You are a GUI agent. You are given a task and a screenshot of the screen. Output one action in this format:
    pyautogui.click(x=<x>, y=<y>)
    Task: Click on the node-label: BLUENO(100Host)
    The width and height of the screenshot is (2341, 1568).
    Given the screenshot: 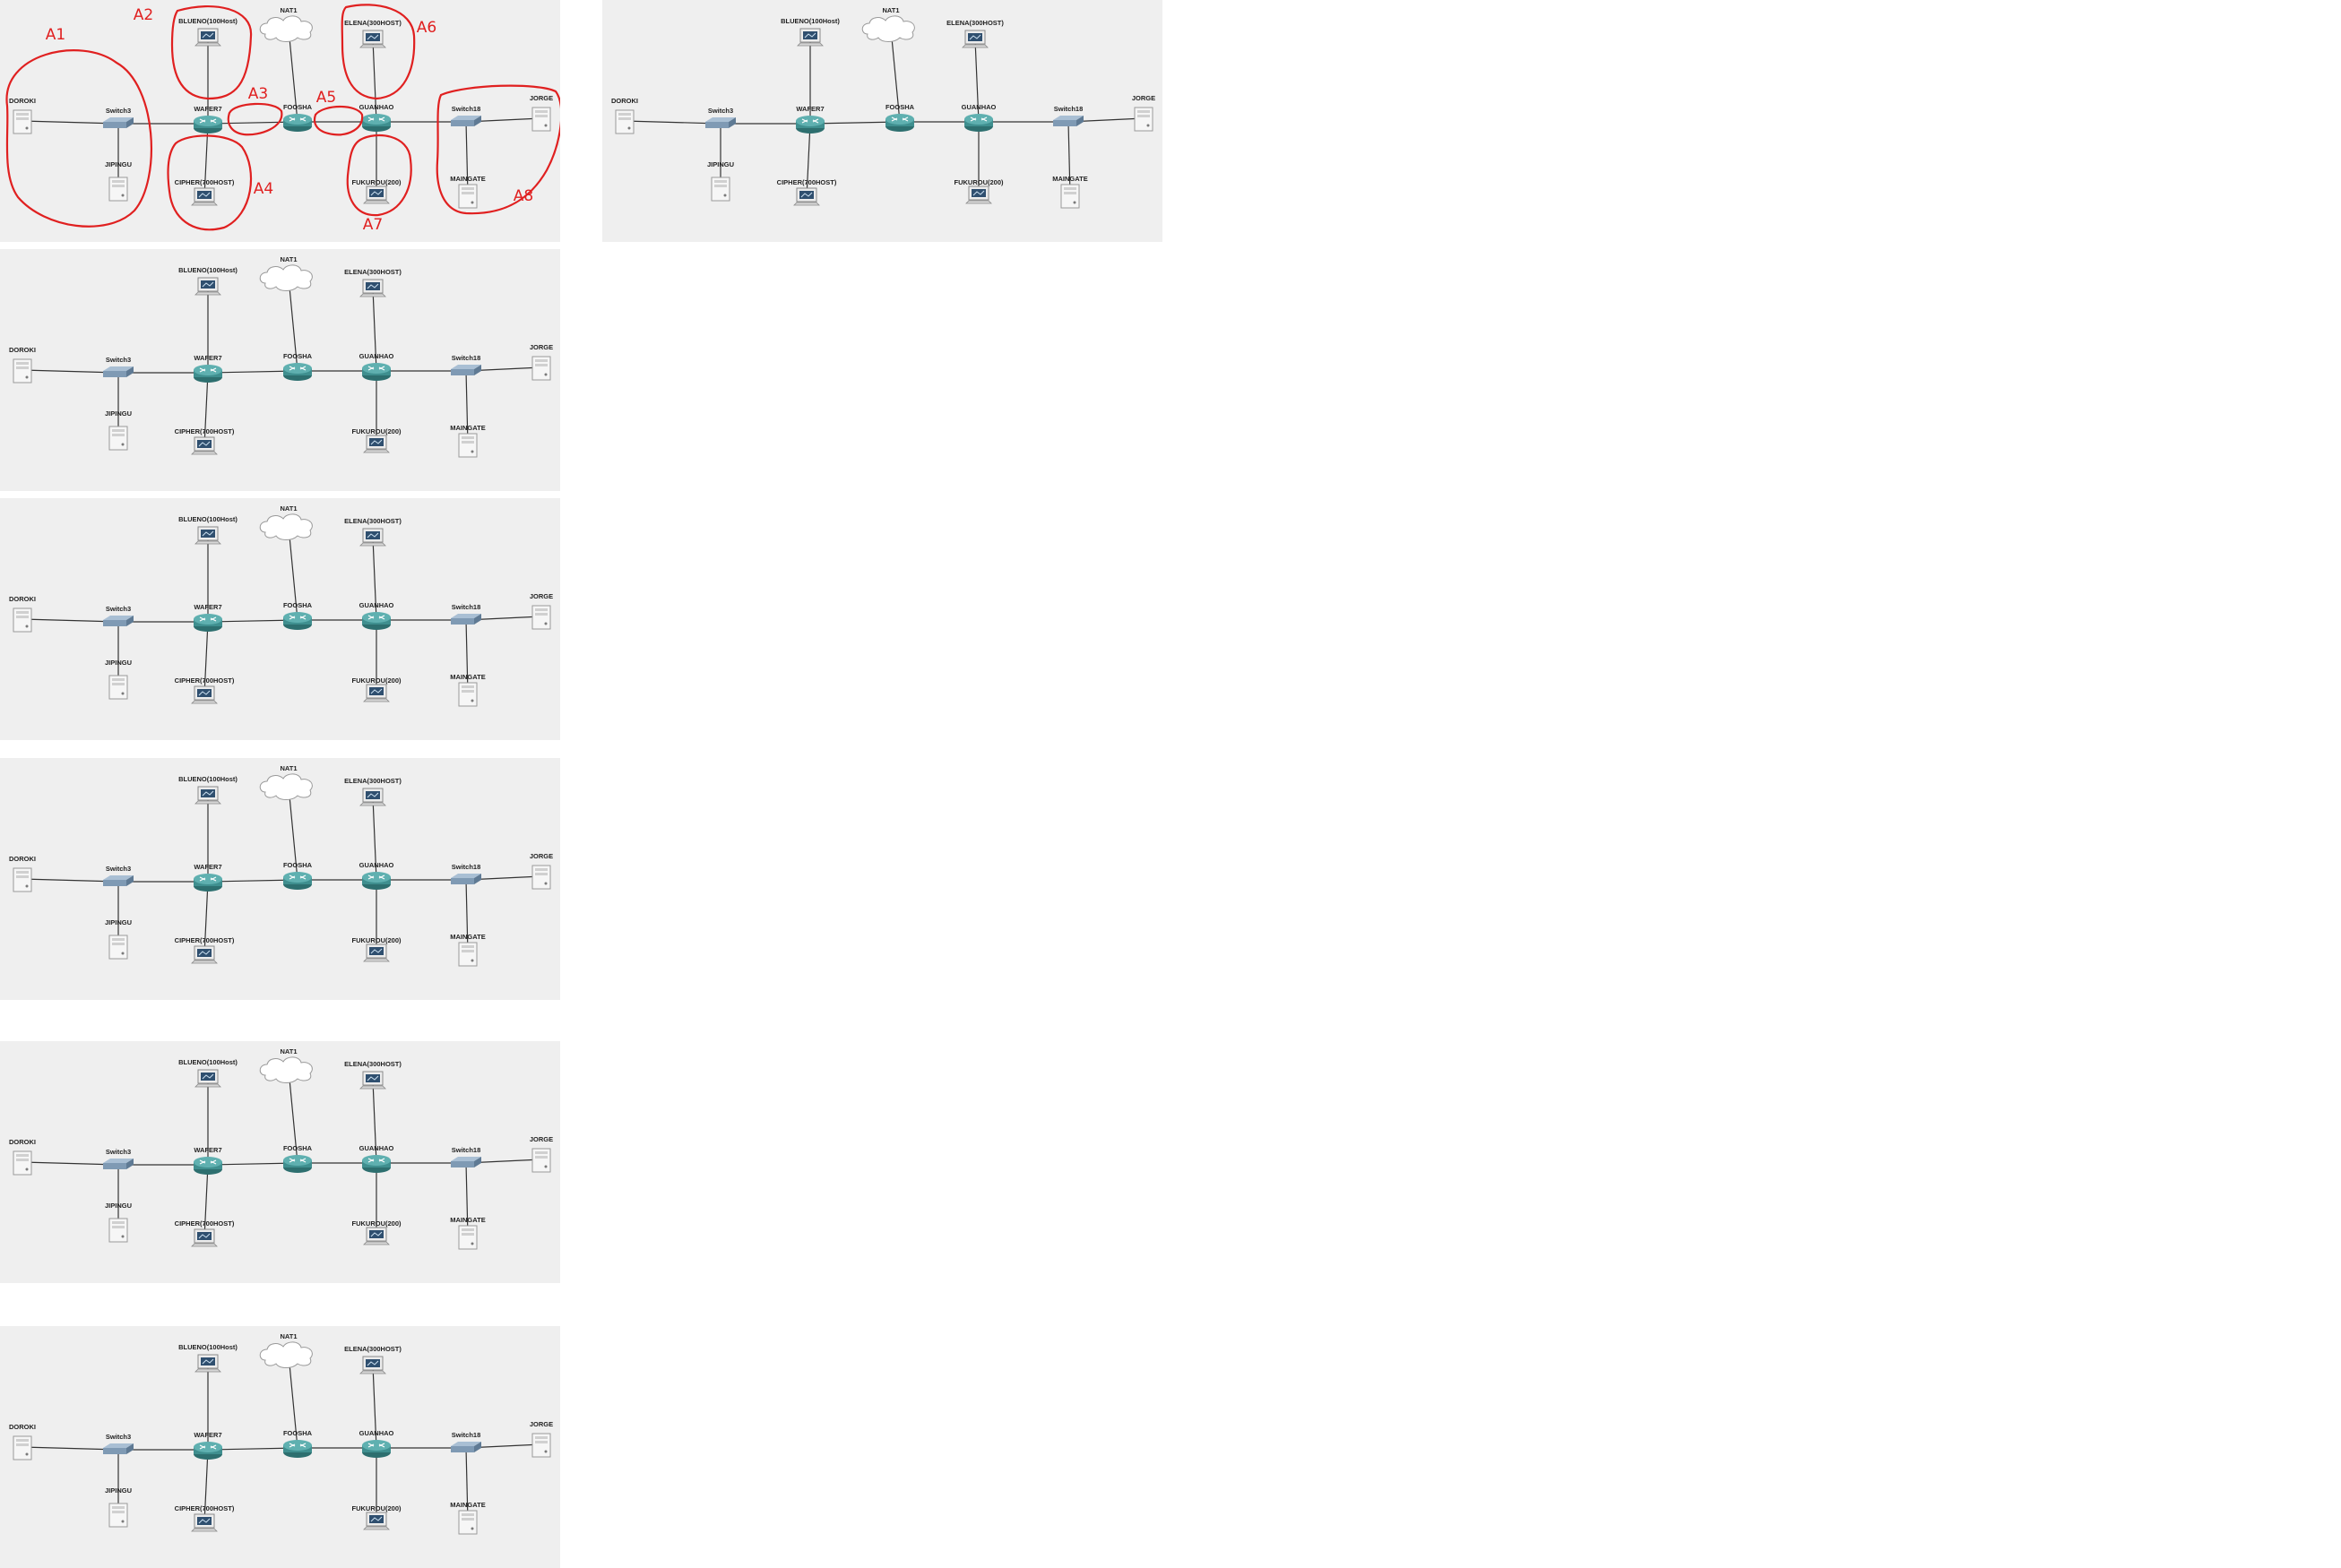 What is the action you would take?
    pyautogui.click(x=208, y=779)
    